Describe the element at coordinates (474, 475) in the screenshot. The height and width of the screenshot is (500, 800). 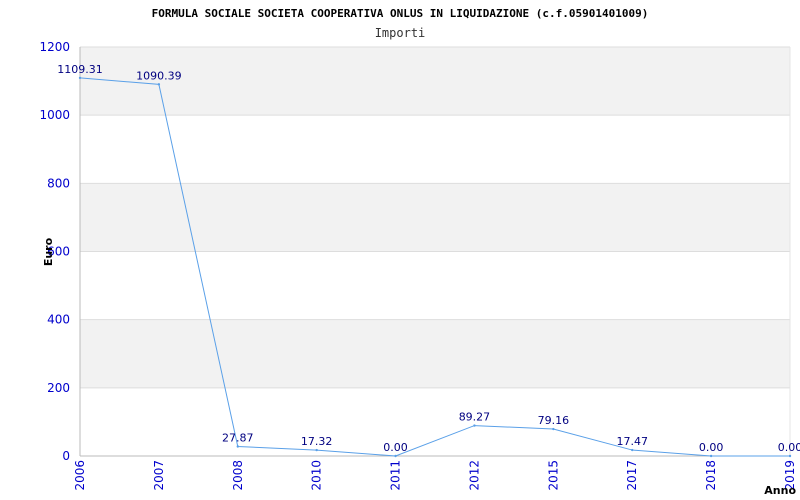
I see `x-tick-label: 2012` at that location.